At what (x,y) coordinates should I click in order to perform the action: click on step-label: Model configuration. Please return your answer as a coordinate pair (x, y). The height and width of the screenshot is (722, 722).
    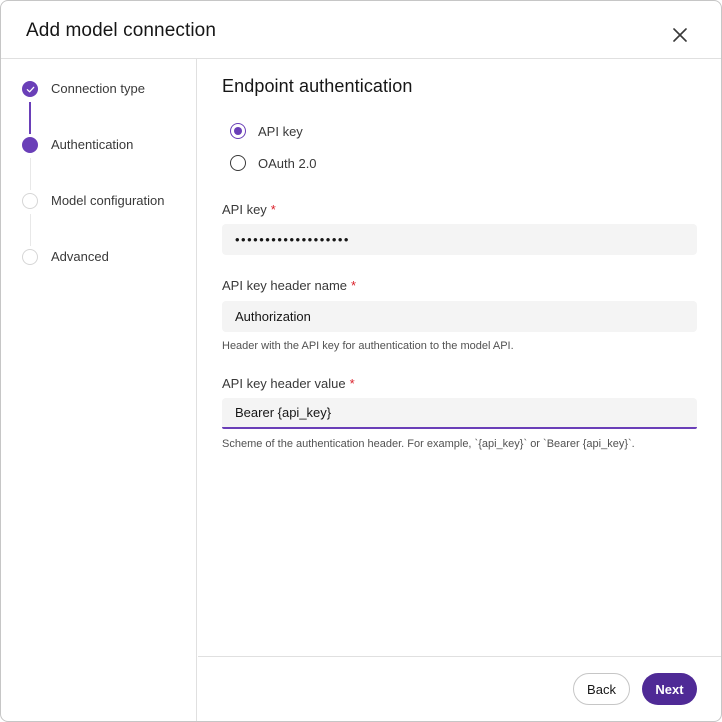
    Looking at the image, I should click on (108, 200).